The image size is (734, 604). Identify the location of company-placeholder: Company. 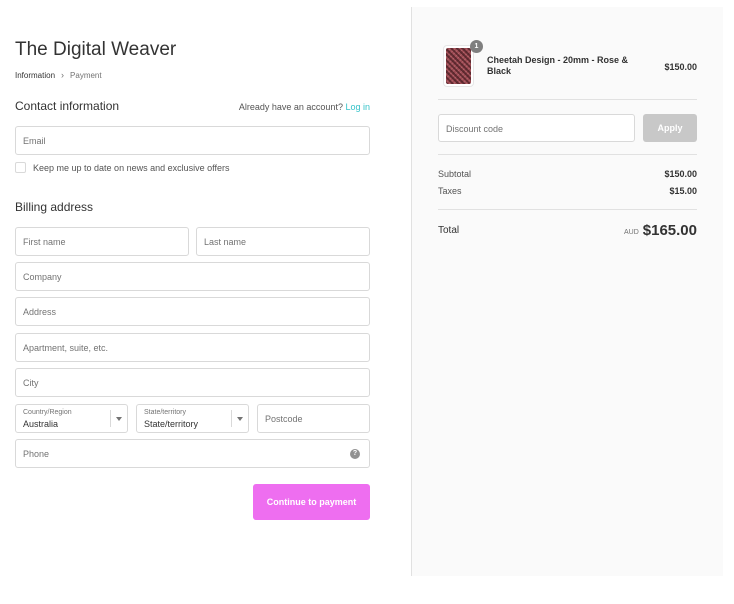
(42, 277).